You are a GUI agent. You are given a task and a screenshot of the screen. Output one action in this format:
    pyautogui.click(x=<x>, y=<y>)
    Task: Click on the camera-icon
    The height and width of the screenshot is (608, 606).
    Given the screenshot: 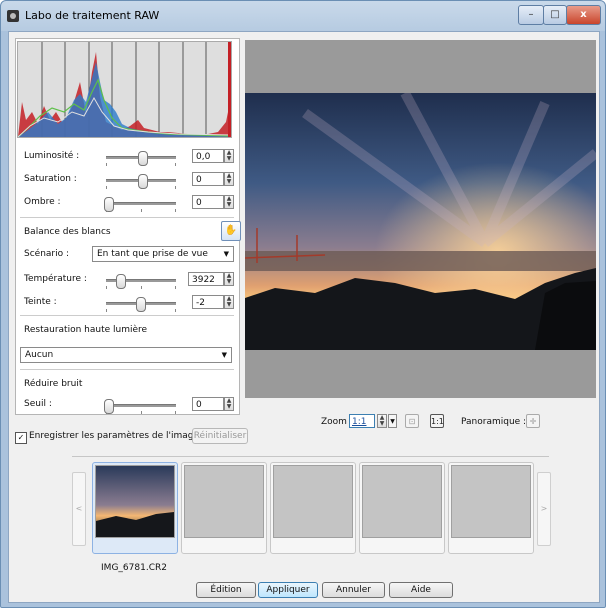 What is the action you would take?
    pyautogui.click(x=13, y=16)
    